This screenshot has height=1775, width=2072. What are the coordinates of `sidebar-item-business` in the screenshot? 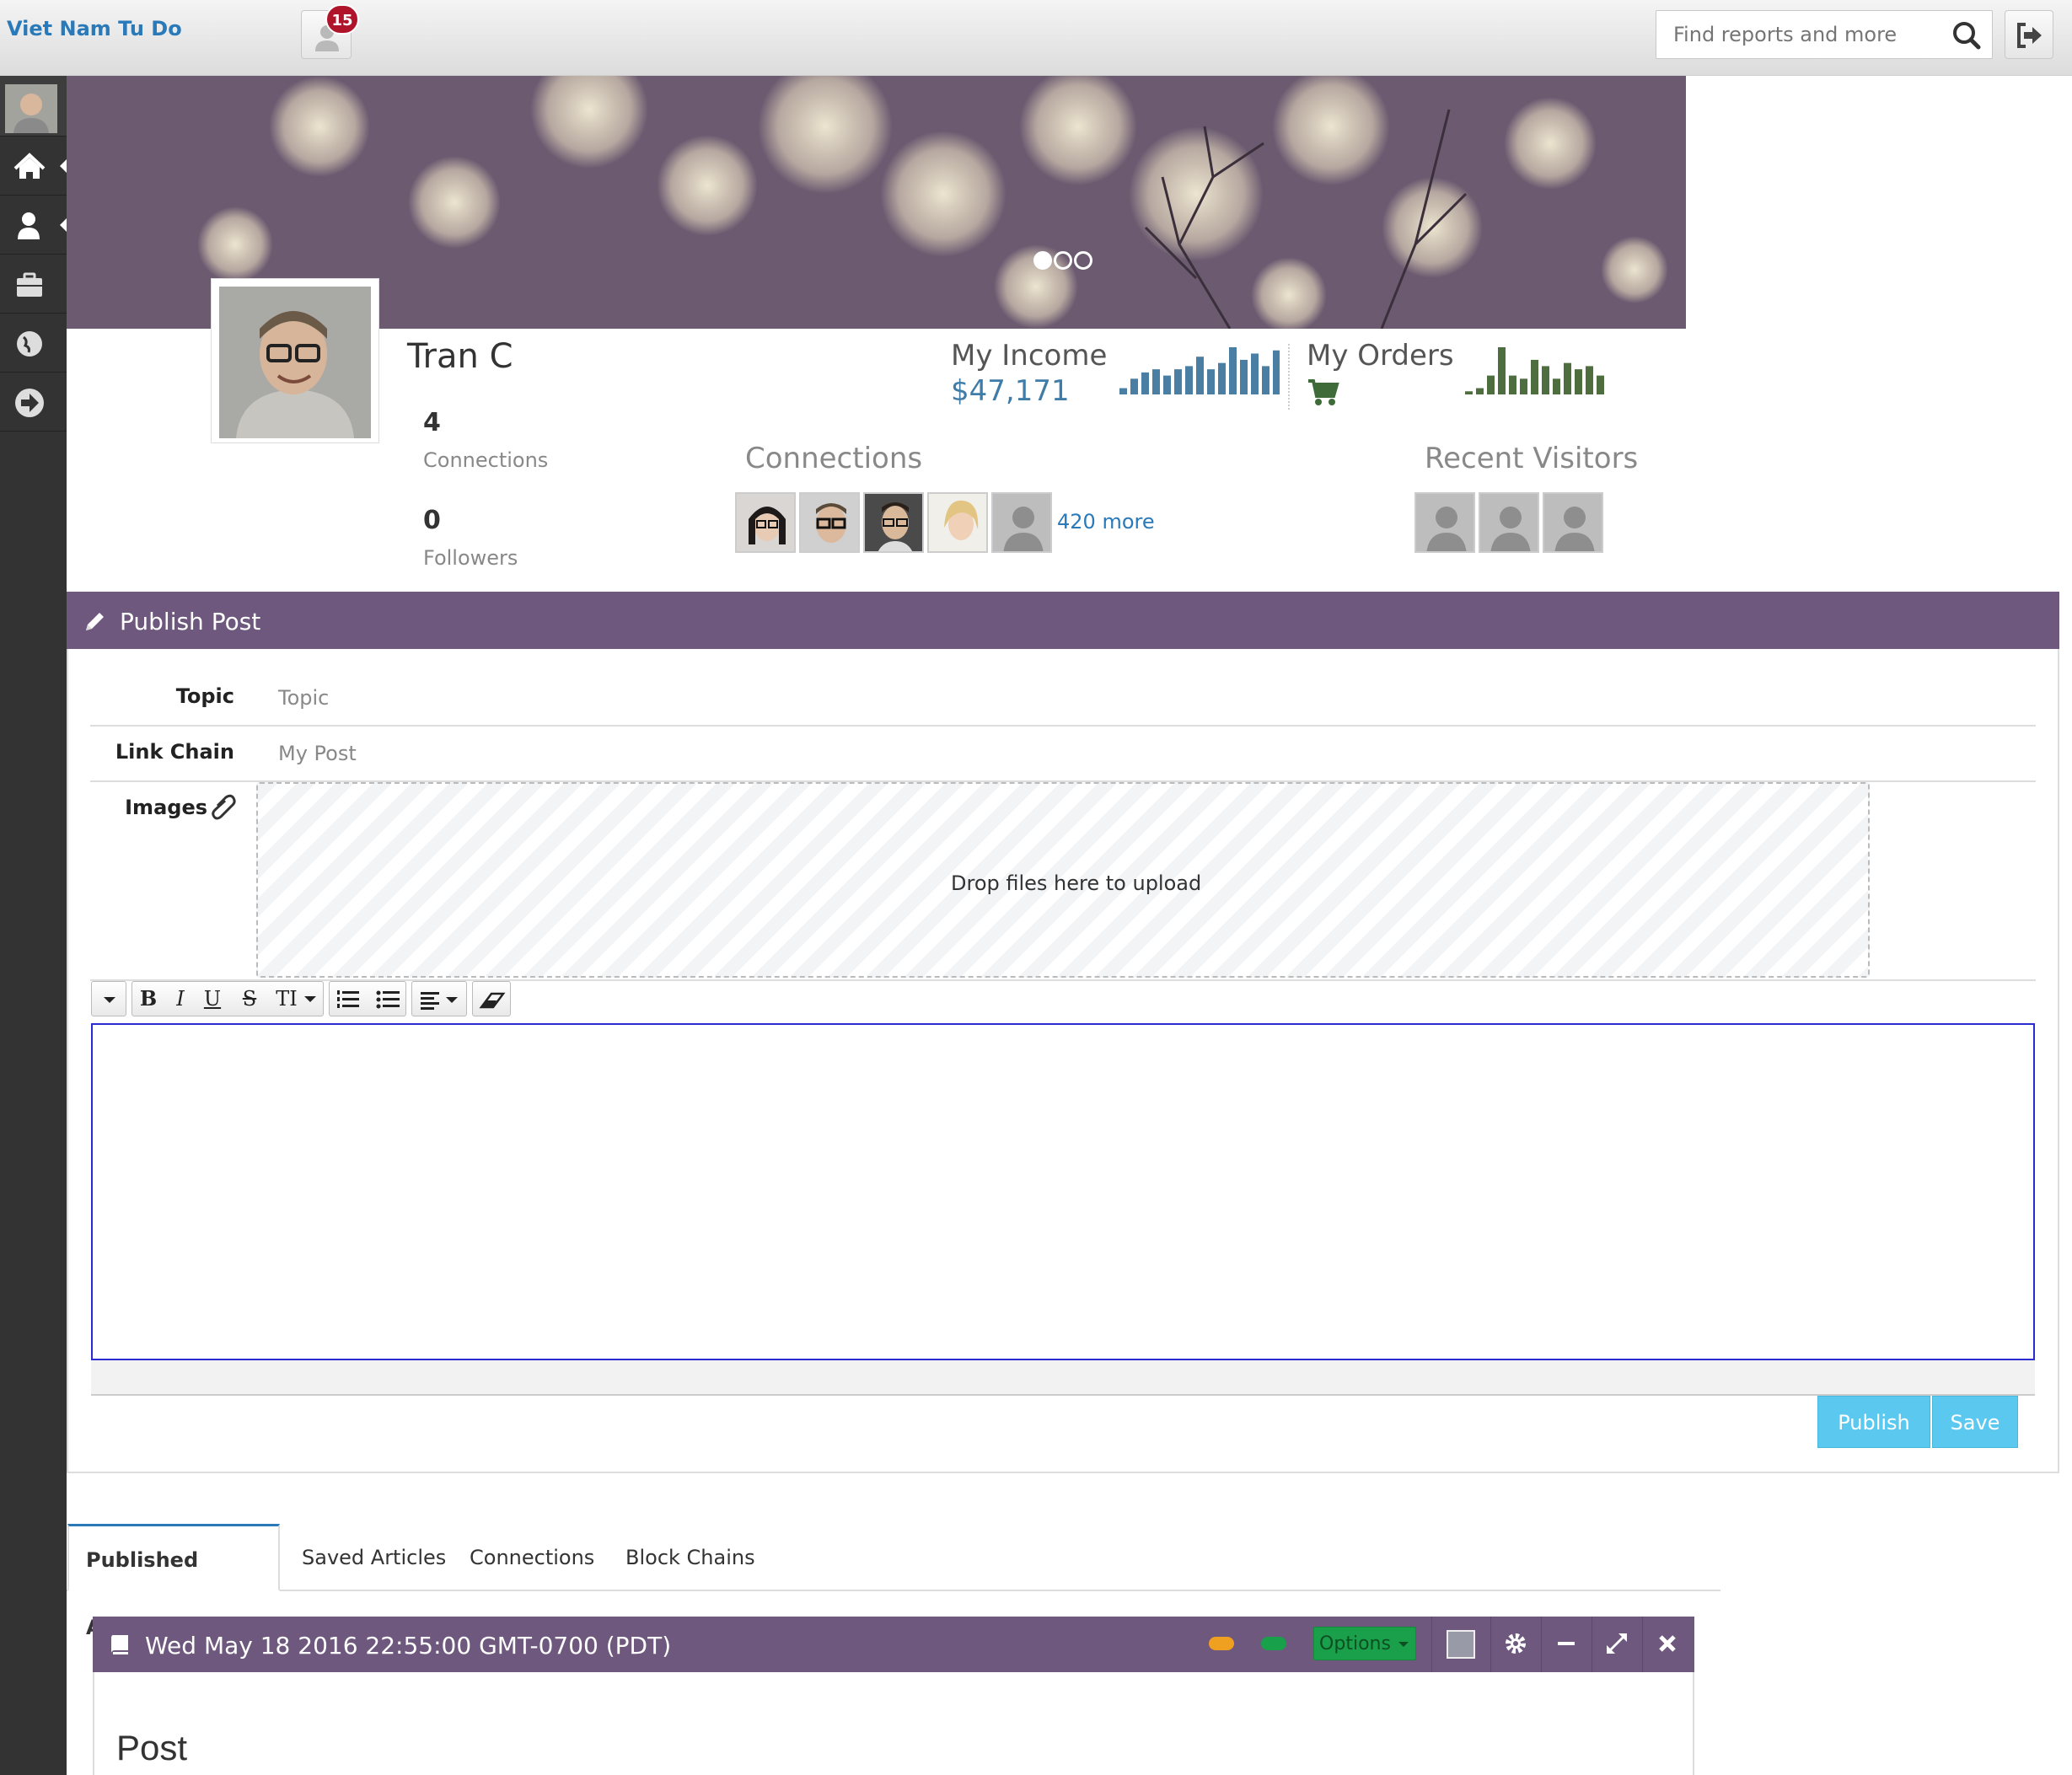 It's located at (33, 284).